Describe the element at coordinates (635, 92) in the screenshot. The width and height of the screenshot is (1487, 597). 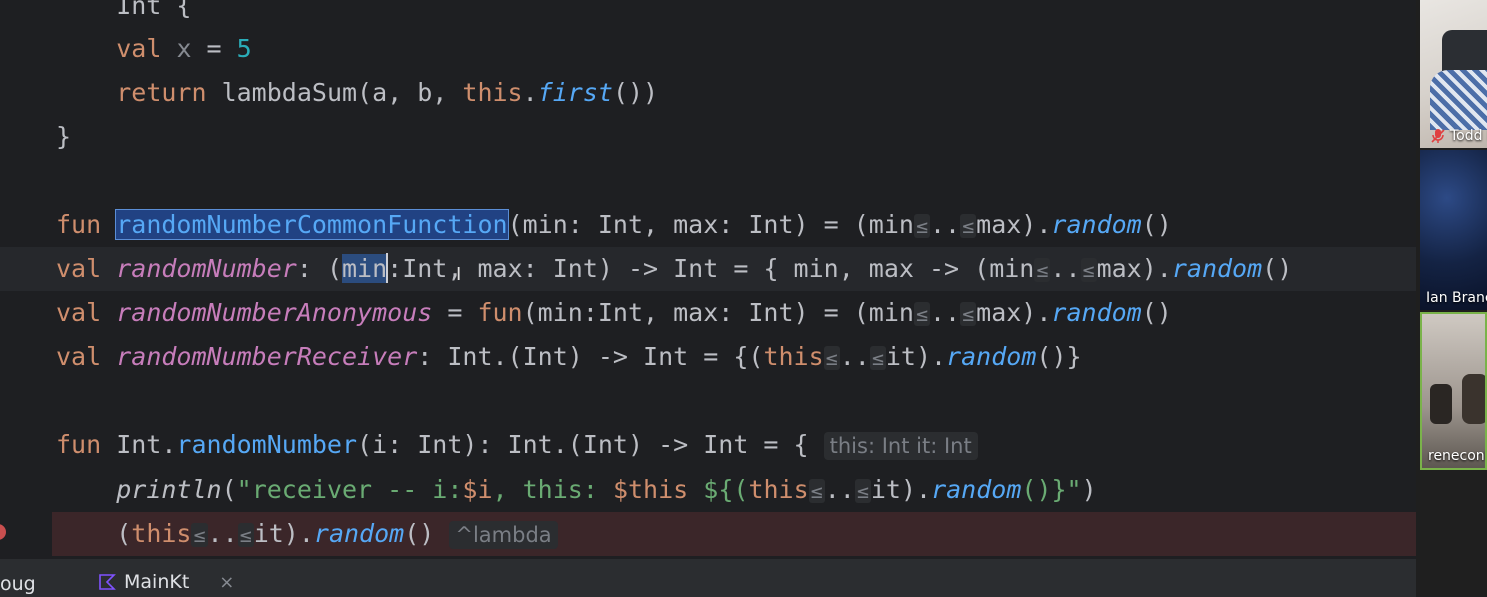
I see `code-token: ())` at that location.